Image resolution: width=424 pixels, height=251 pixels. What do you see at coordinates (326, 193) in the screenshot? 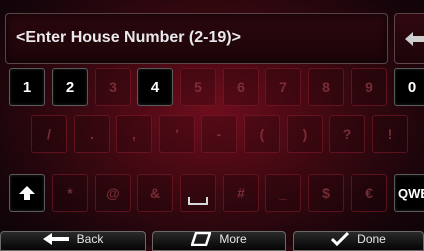
I see `key-dollar: $` at bounding box center [326, 193].